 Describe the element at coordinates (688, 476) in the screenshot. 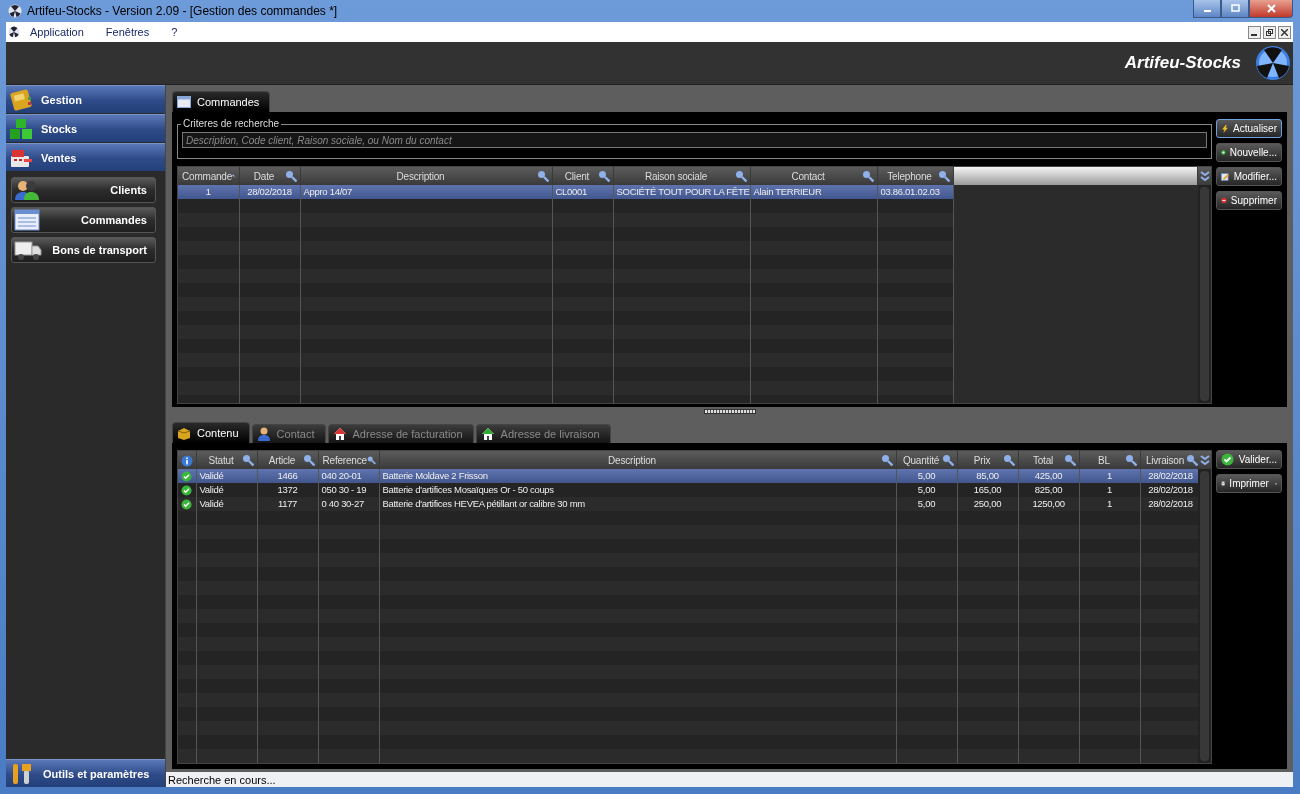

I see `table-row: Validé 1466 040 20-01 Batterie Moldave 2 Frisson 5,00 85,00 425,00 1 28/02/2018` at that location.